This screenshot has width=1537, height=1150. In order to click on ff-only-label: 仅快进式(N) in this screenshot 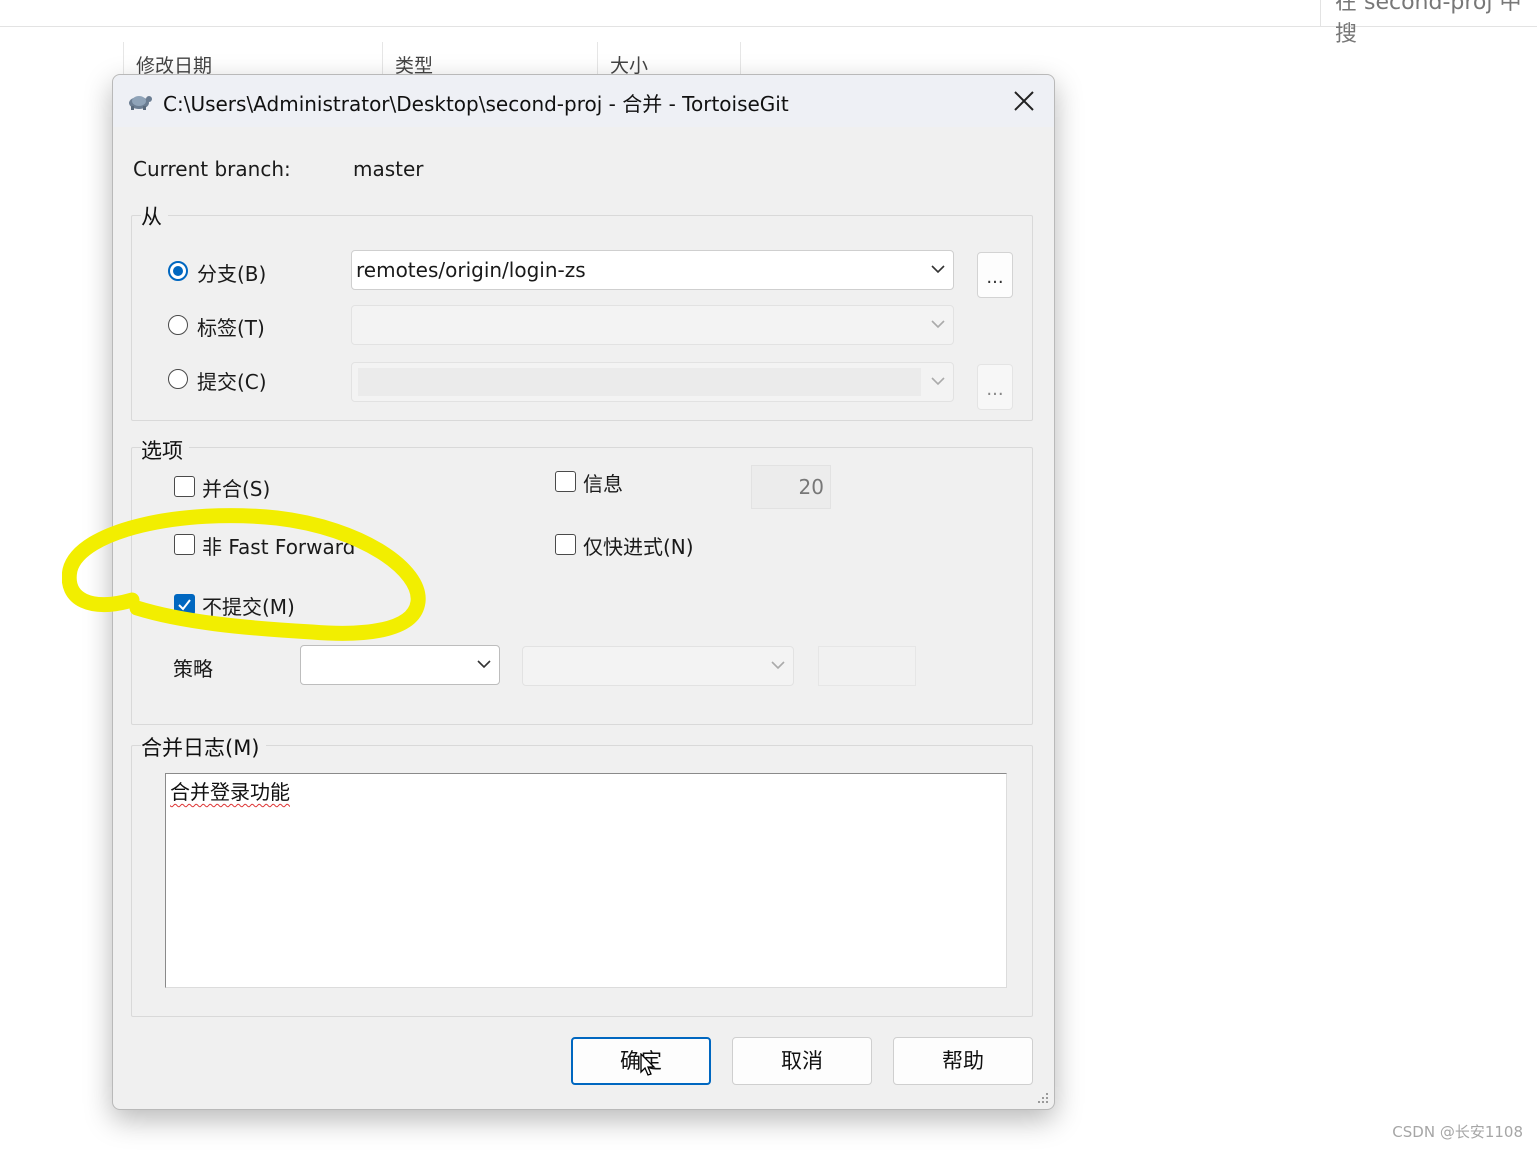, I will do `click(638, 545)`.